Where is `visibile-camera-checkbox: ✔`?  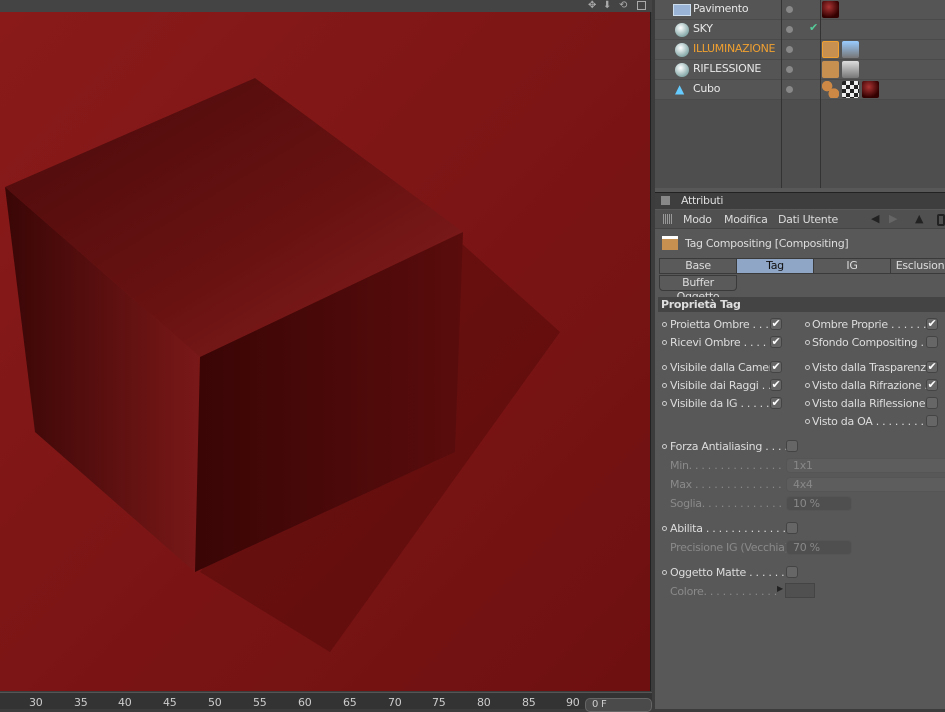 visibile-camera-checkbox: ✔ is located at coordinates (776, 367).